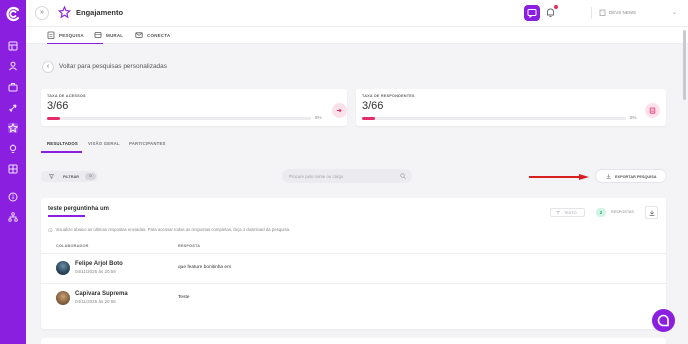 The width and height of the screenshot is (688, 344). I want to click on back-link: Voltar para pesquisas personalizadas, so click(113, 66).